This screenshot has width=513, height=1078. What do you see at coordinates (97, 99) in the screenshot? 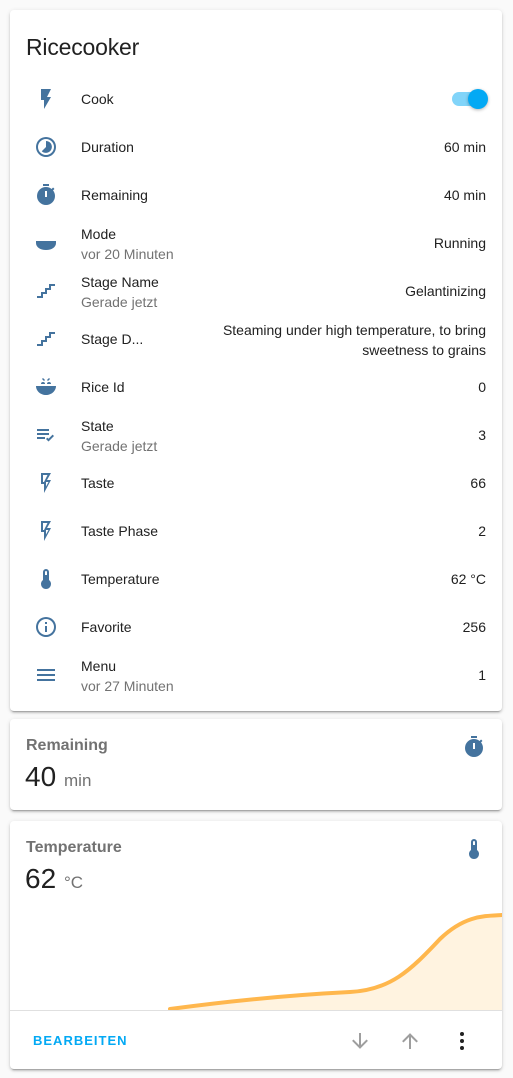
I see `entity-name: Cook` at bounding box center [97, 99].